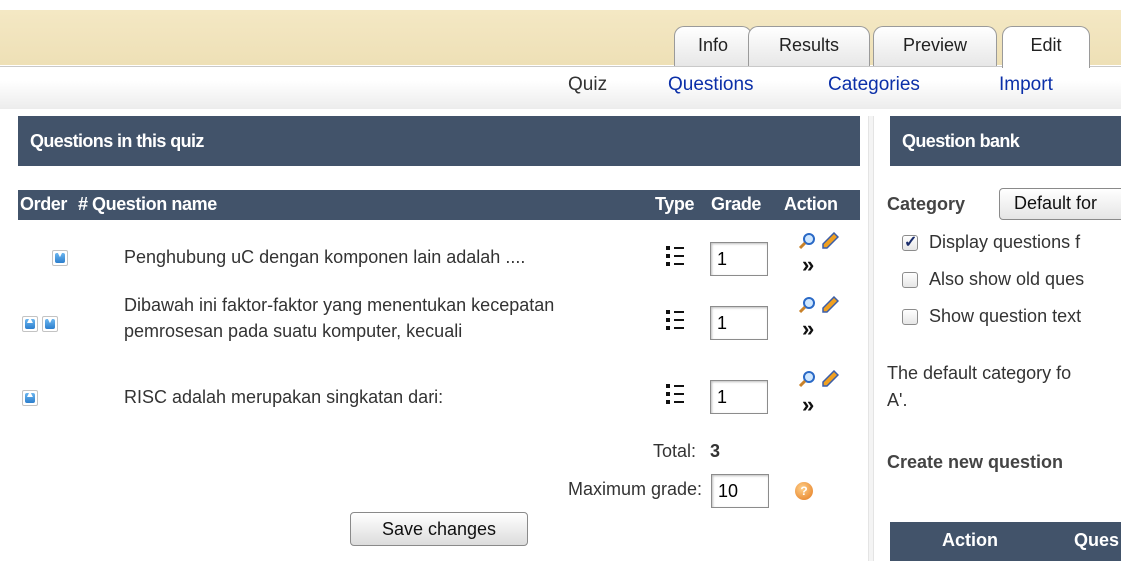  I want to click on col-action: Action, so click(811, 204).